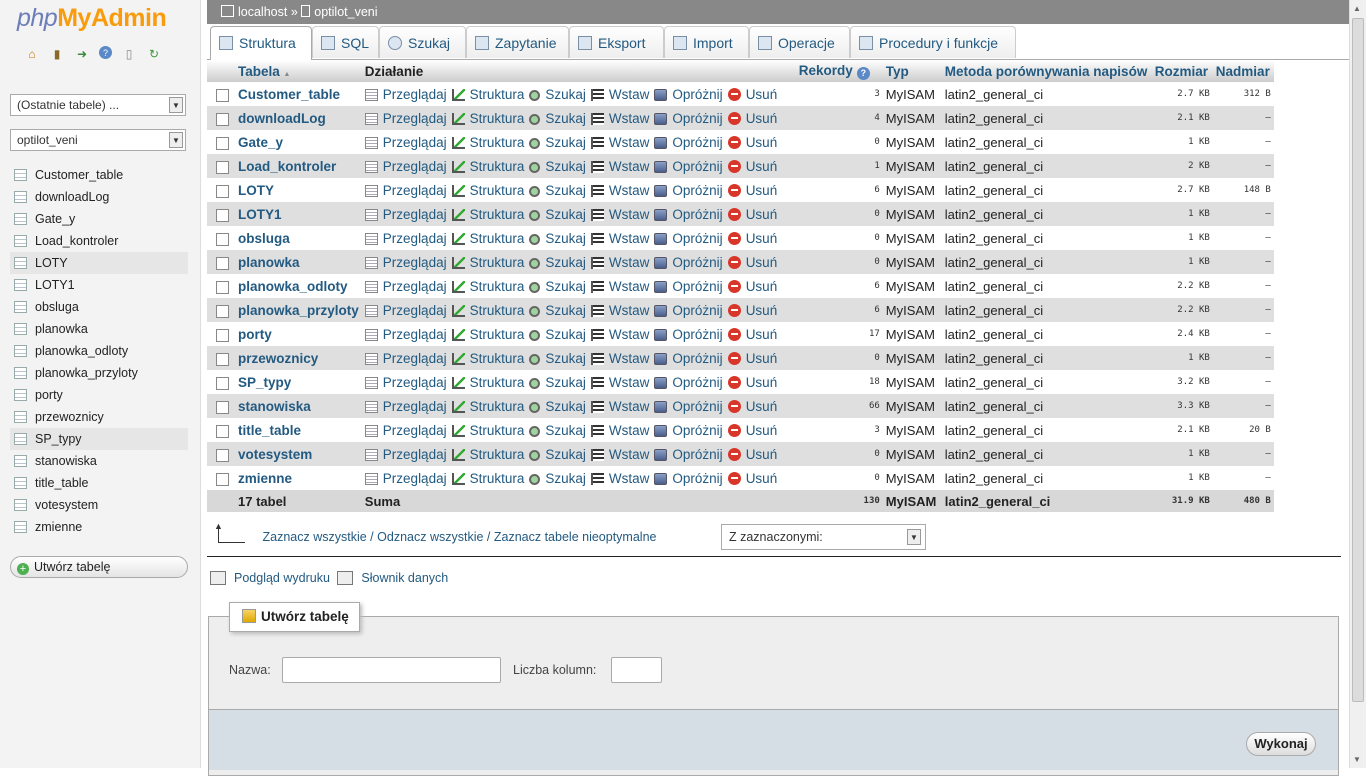  Describe the element at coordinates (1182, 334) in the screenshot. I see `size-cell: 2.4 KB` at that location.